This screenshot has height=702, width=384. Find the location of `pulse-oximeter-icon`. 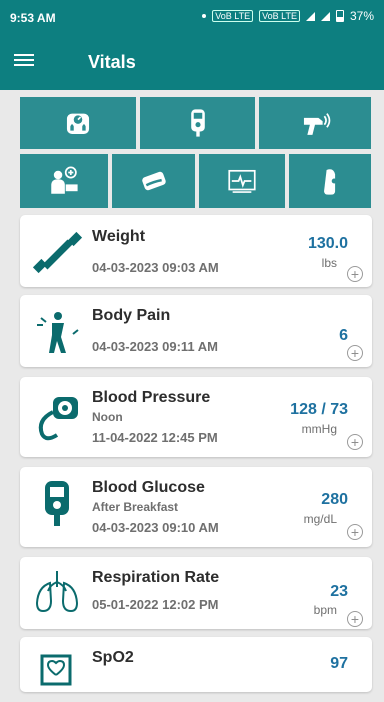

pulse-oximeter-icon is located at coordinates (153, 181).